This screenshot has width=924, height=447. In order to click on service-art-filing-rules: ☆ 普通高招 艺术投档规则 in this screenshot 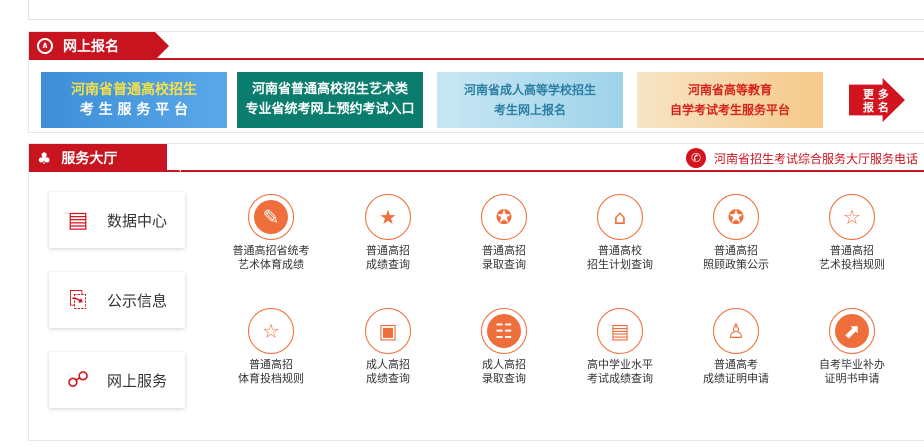, I will do `click(852, 233)`.